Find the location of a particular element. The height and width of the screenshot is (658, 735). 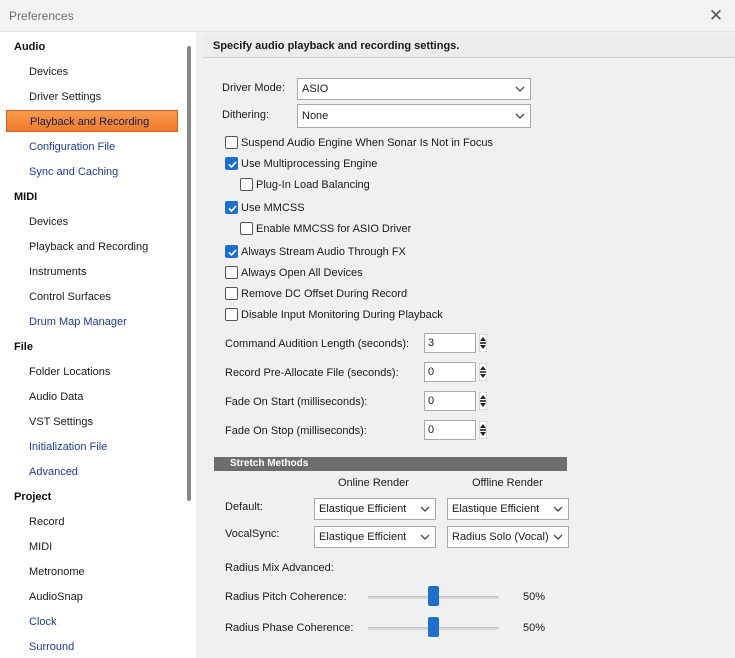

category-midi: MIDI is located at coordinates (26, 197).